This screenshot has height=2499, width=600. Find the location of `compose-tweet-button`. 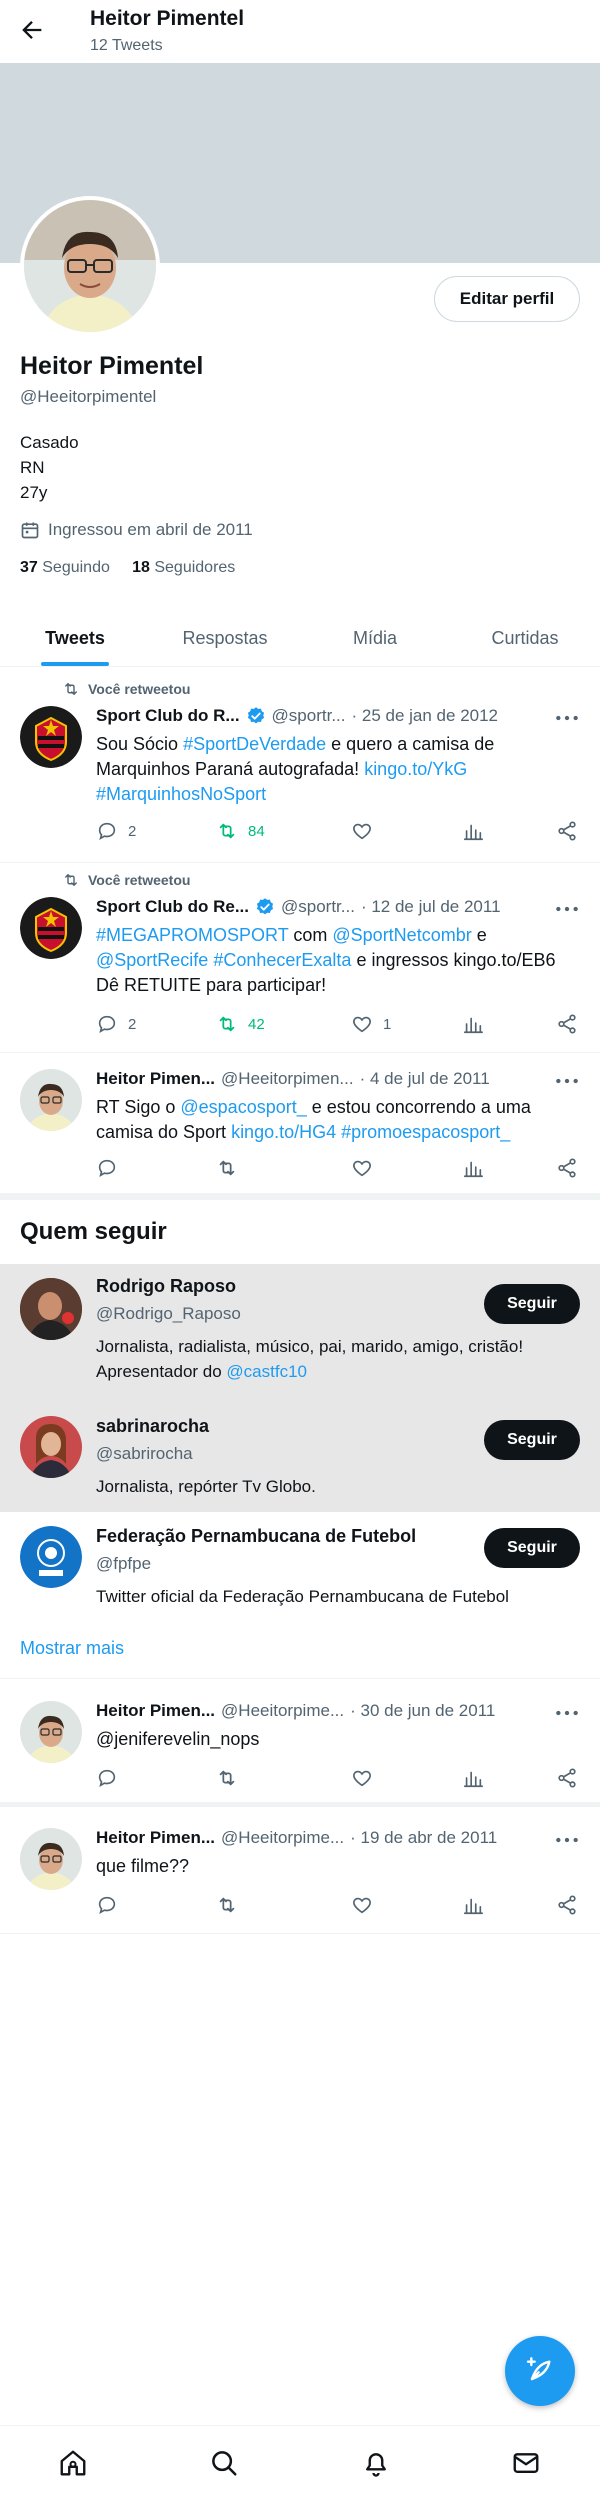

compose-tweet-button is located at coordinates (540, 2371).